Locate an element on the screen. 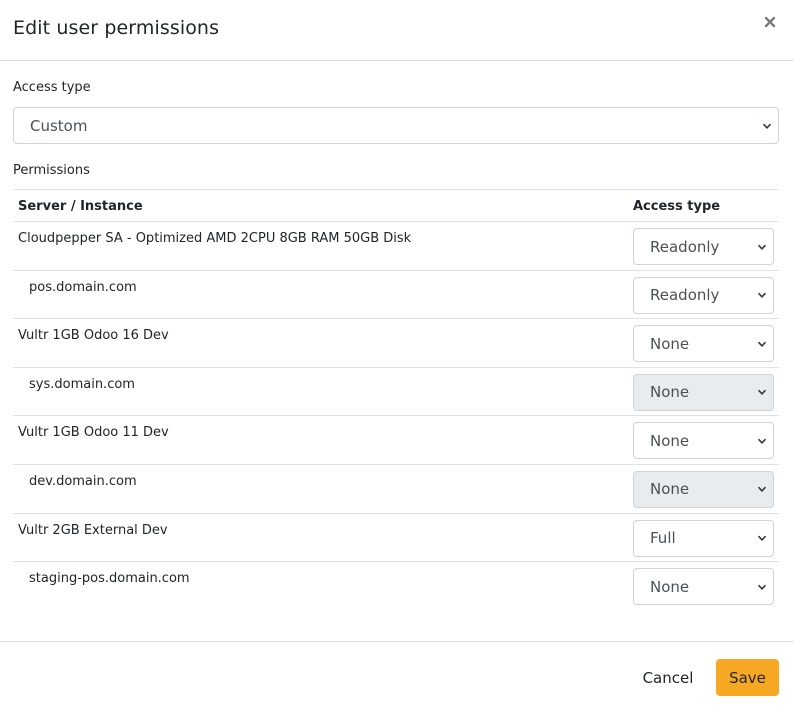 This screenshot has height=708, width=794. table-row: staging-pos.domain.com None is located at coordinates (396, 586).